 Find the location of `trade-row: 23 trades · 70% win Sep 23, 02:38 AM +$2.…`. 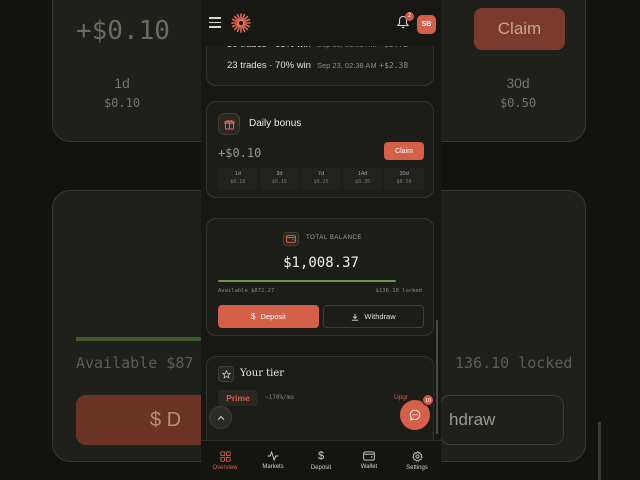

trade-row: 23 trades · 70% win Sep 23, 02:38 AM +$2.… is located at coordinates (318, 65).